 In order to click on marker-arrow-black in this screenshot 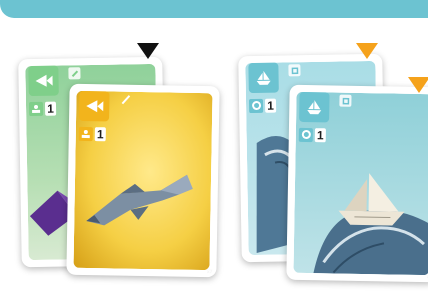, I will do `click(148, 51)`.